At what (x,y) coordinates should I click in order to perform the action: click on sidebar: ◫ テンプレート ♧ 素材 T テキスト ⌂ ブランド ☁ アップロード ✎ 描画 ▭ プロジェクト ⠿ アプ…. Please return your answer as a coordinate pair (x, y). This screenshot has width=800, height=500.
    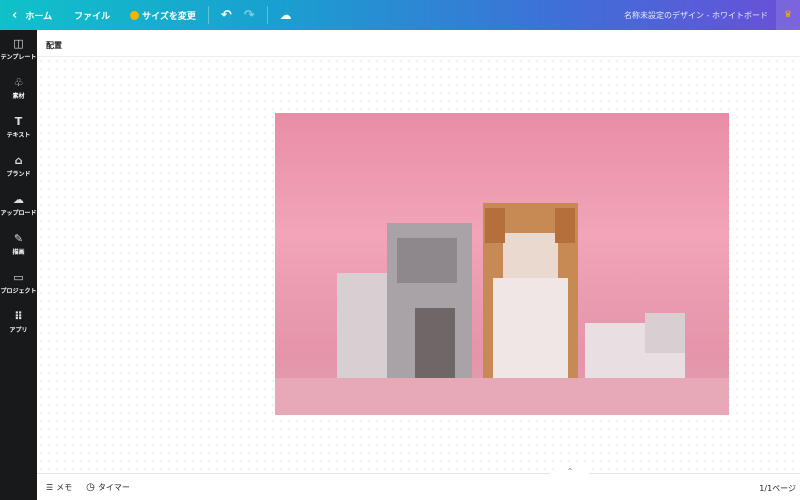
    Looking at the image, I should click on (18, 265).